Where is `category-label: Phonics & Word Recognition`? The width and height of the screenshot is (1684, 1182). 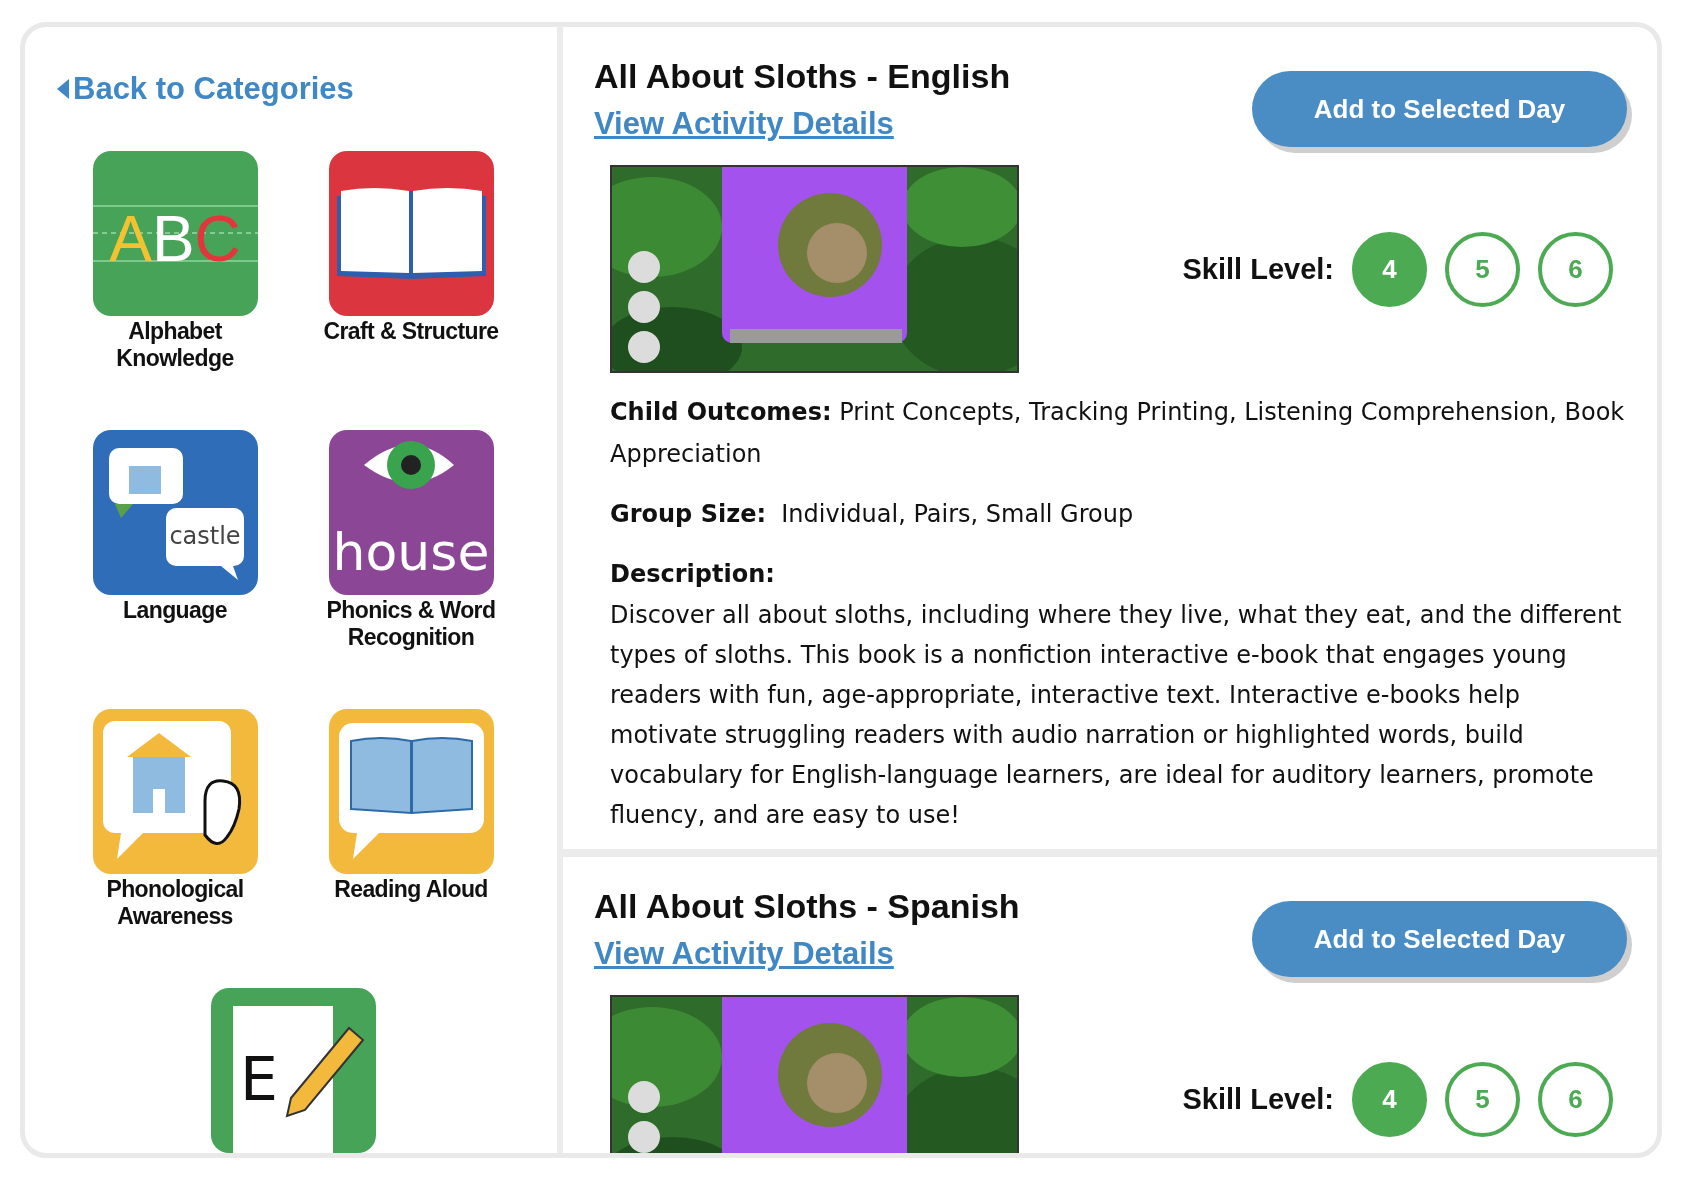 category-label: Phonics & Word Recognition is located at coordinates (411, 624).